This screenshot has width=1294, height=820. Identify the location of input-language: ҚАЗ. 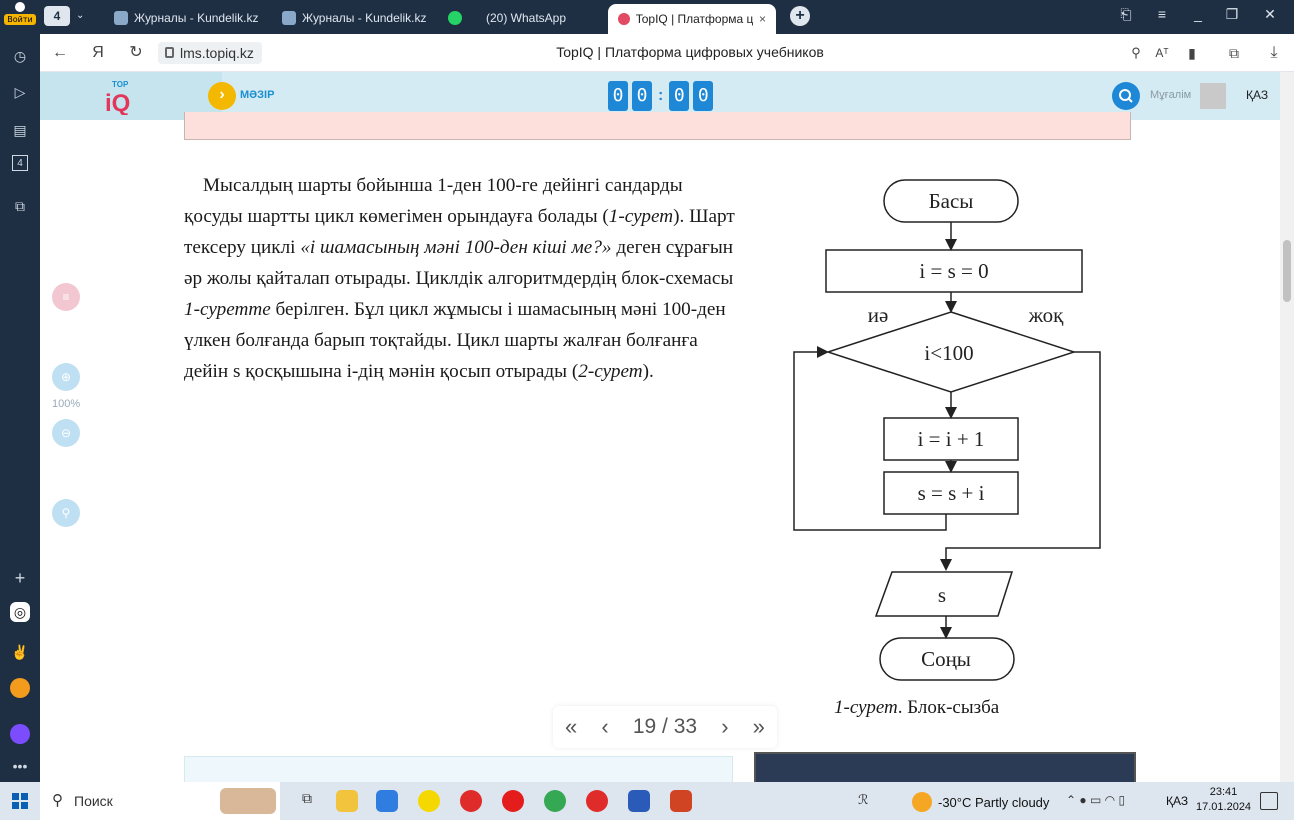
(1177, 801).